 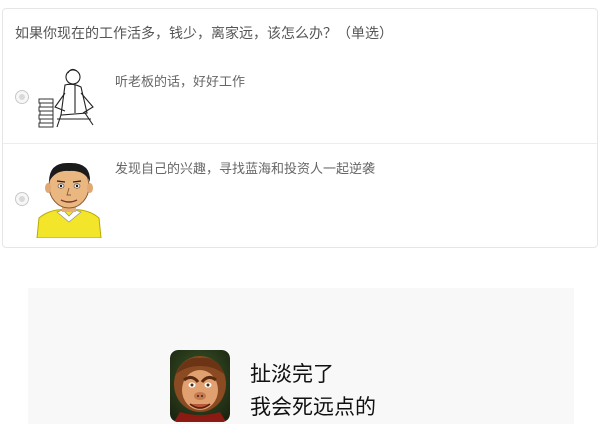 What do you see at coordinates (204, 34) in the screenshot?
I see `poll-question: 如果你现在的工作活多，钱少，离家远，该怎么办？（单选）` at bounding box center [204, 34].